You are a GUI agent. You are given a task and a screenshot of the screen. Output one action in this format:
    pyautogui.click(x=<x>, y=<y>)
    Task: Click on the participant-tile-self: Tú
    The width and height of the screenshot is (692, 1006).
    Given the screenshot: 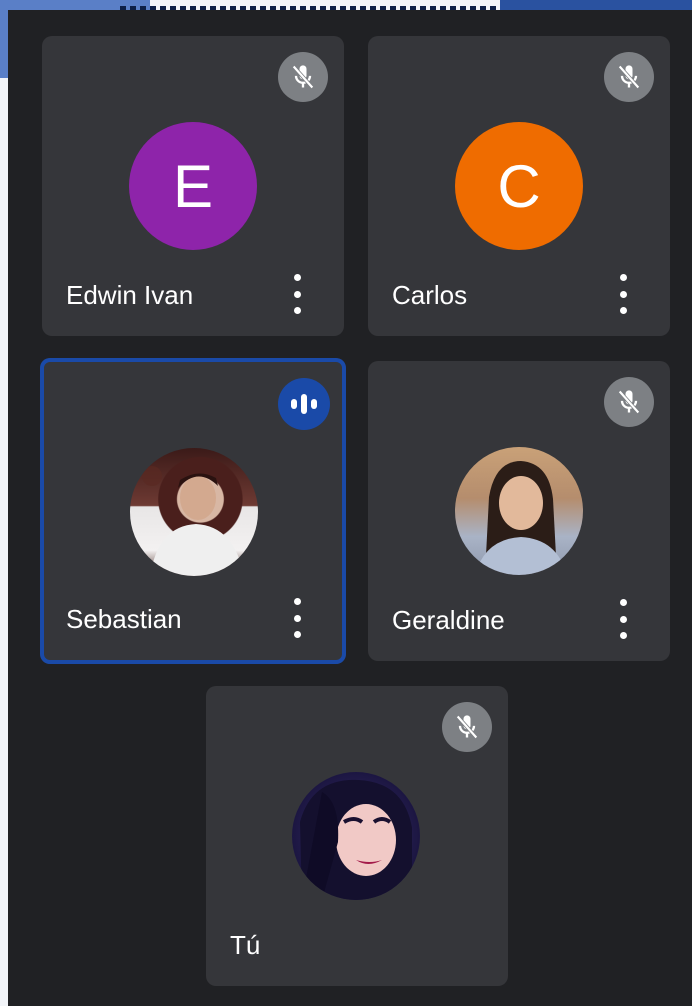 What is the action you would take?
    pyautogui.click(x=357, y=836)
    